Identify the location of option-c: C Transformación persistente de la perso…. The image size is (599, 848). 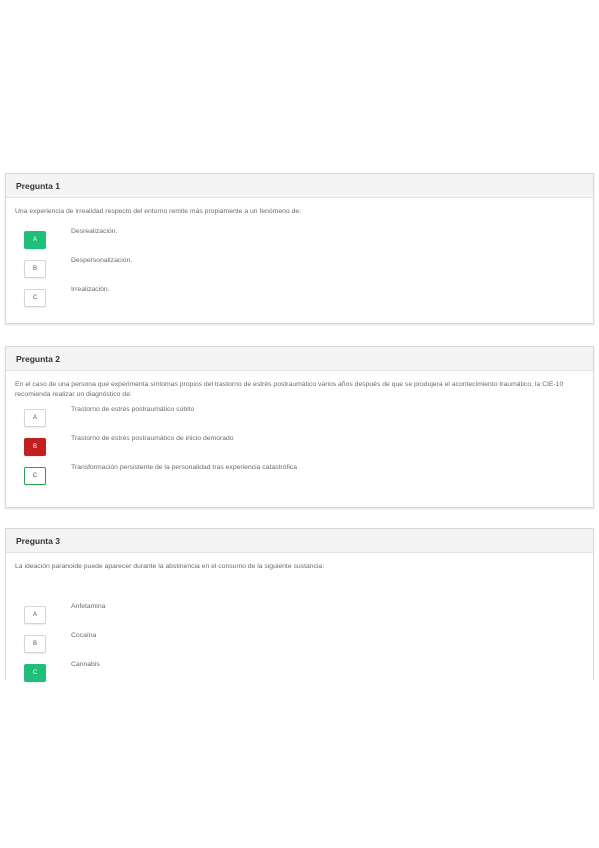
(274, 475).